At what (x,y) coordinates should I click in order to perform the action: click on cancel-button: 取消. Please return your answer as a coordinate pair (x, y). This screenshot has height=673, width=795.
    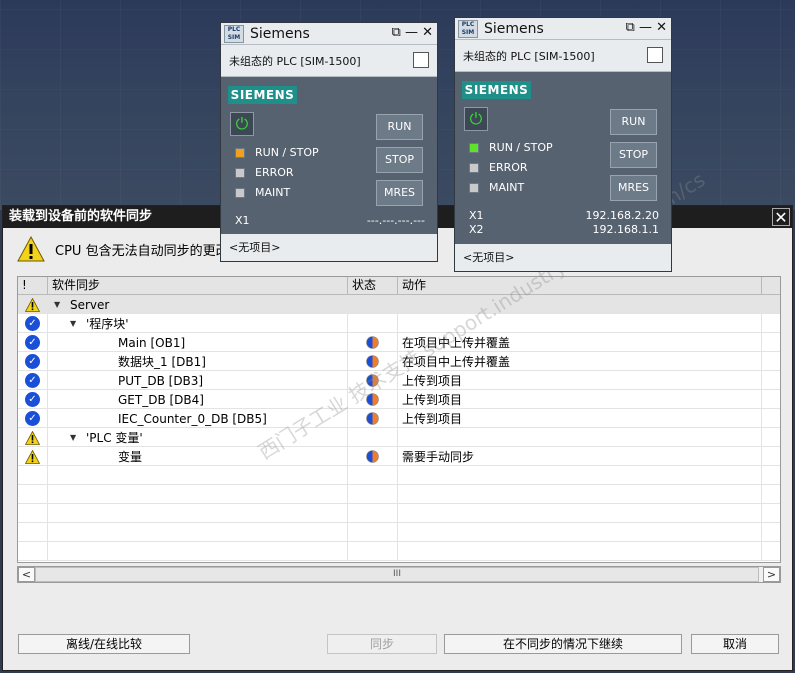
    Looking at the image, I should click on (735, 644).